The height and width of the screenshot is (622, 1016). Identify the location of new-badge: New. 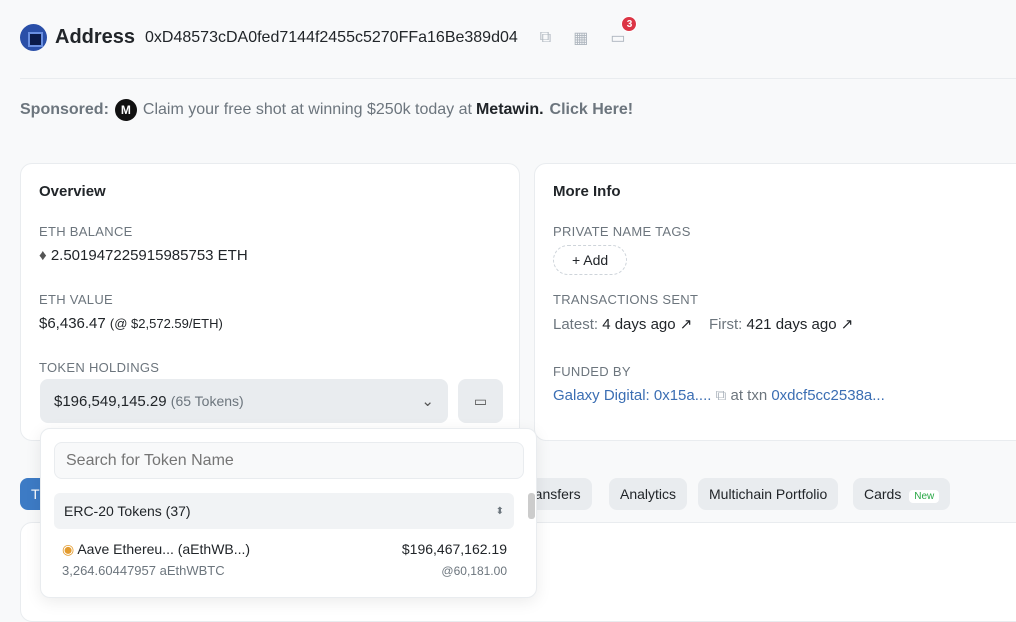
(924, 496).